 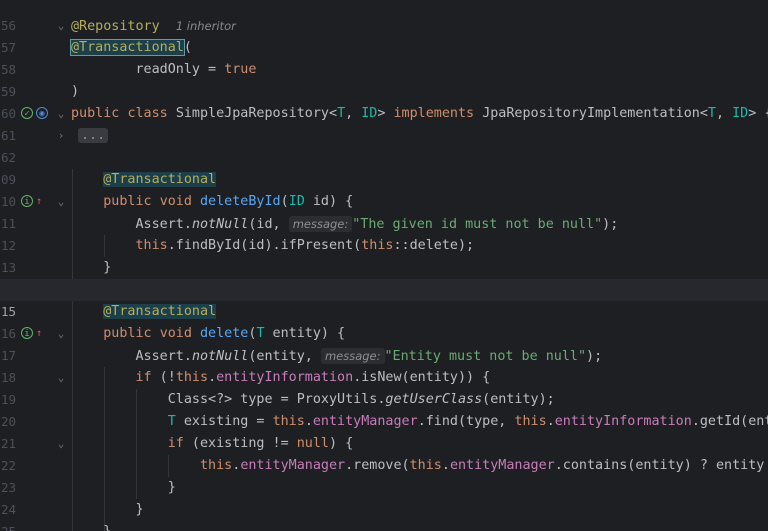 What do you see at coordinates (42, 113) in the screenshot?
I see `bean-icon: ◉` at bounding box center [42, 113].